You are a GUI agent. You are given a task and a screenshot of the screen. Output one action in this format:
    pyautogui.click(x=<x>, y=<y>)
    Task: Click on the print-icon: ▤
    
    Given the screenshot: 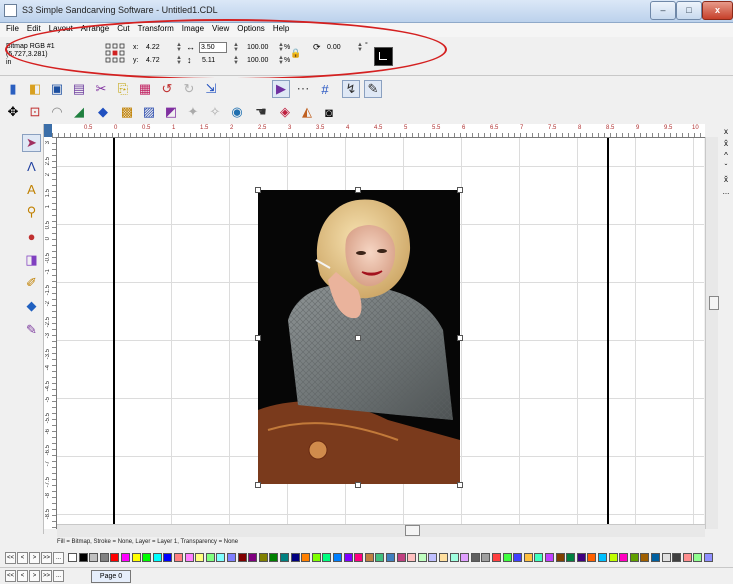 What is the action you would take?
    pyautogui.click(x=79, y=89)
    